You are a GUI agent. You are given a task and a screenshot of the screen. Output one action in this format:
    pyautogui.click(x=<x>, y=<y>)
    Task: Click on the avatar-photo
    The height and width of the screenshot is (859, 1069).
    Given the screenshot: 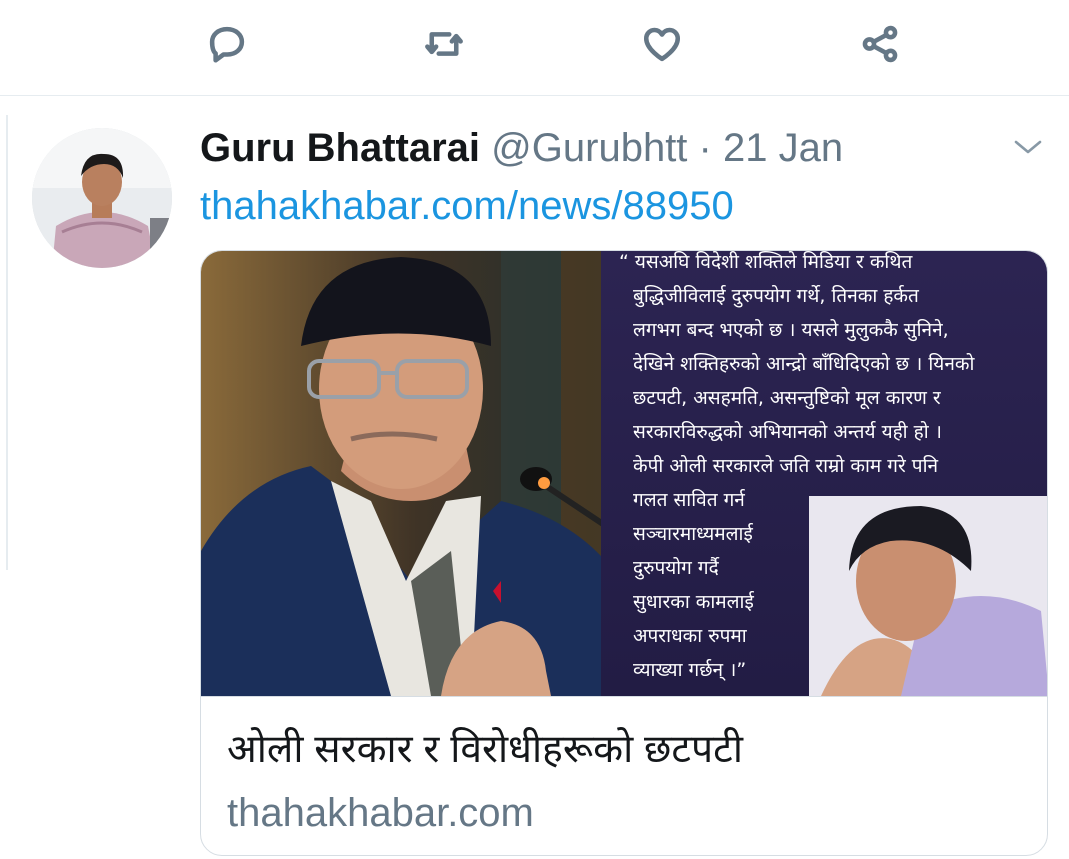 What is the action you would take?
    pyautogui.click(x=102, y=198)
    